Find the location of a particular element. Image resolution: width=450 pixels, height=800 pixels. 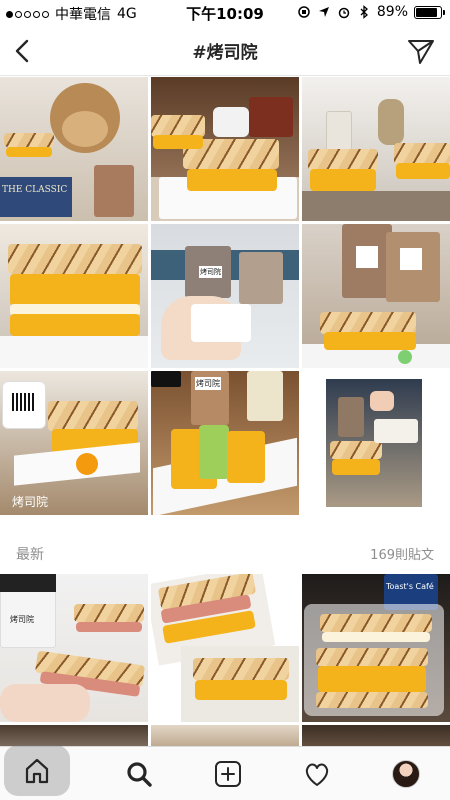

post-thumbnail: THE CLASSIC is located at coordinates (74, 149).